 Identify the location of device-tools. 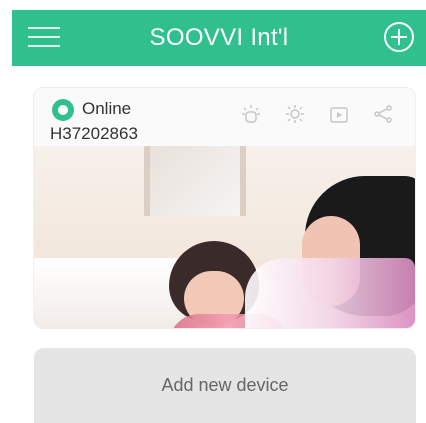
(317, 114).